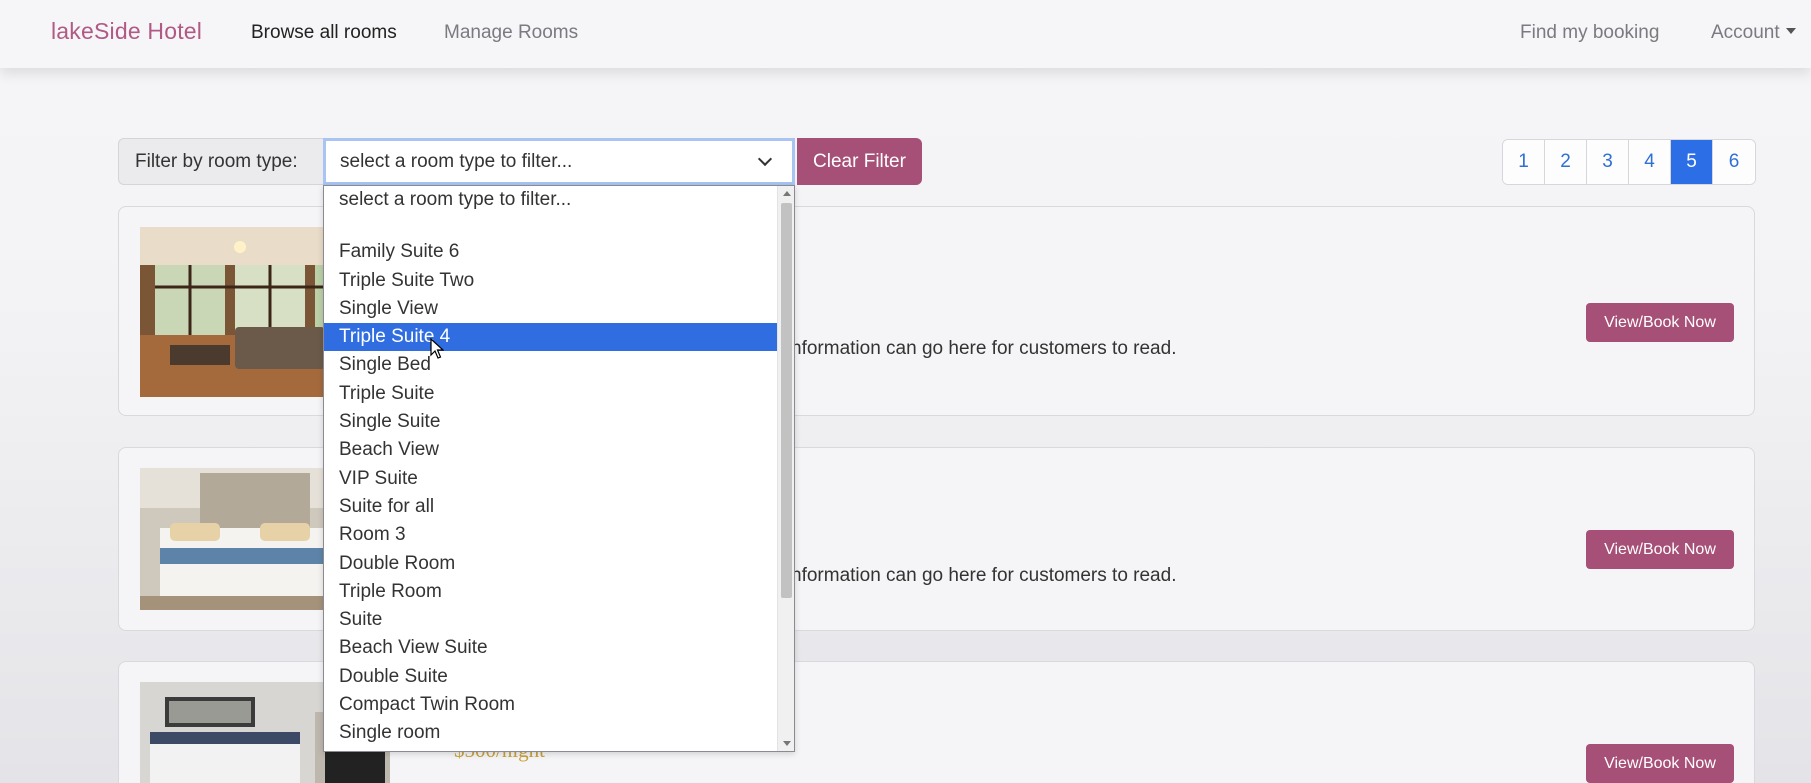 The image size is (1811, 783). Describe the element at coordinates (787, 743) in the screenshot. I see `scroll-down-icon` at that location.